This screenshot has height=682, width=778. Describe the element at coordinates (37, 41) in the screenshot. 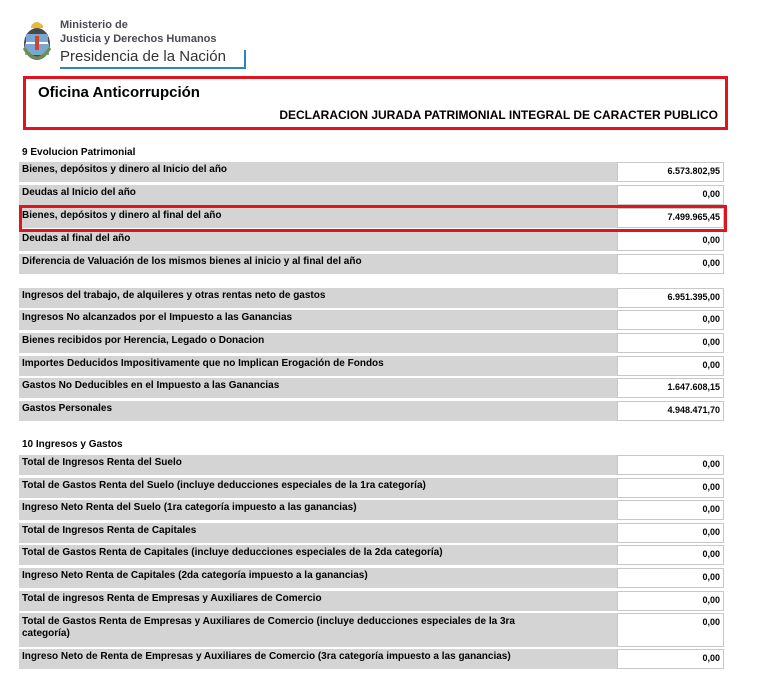

I see `argentina-shield-icon` at that location.